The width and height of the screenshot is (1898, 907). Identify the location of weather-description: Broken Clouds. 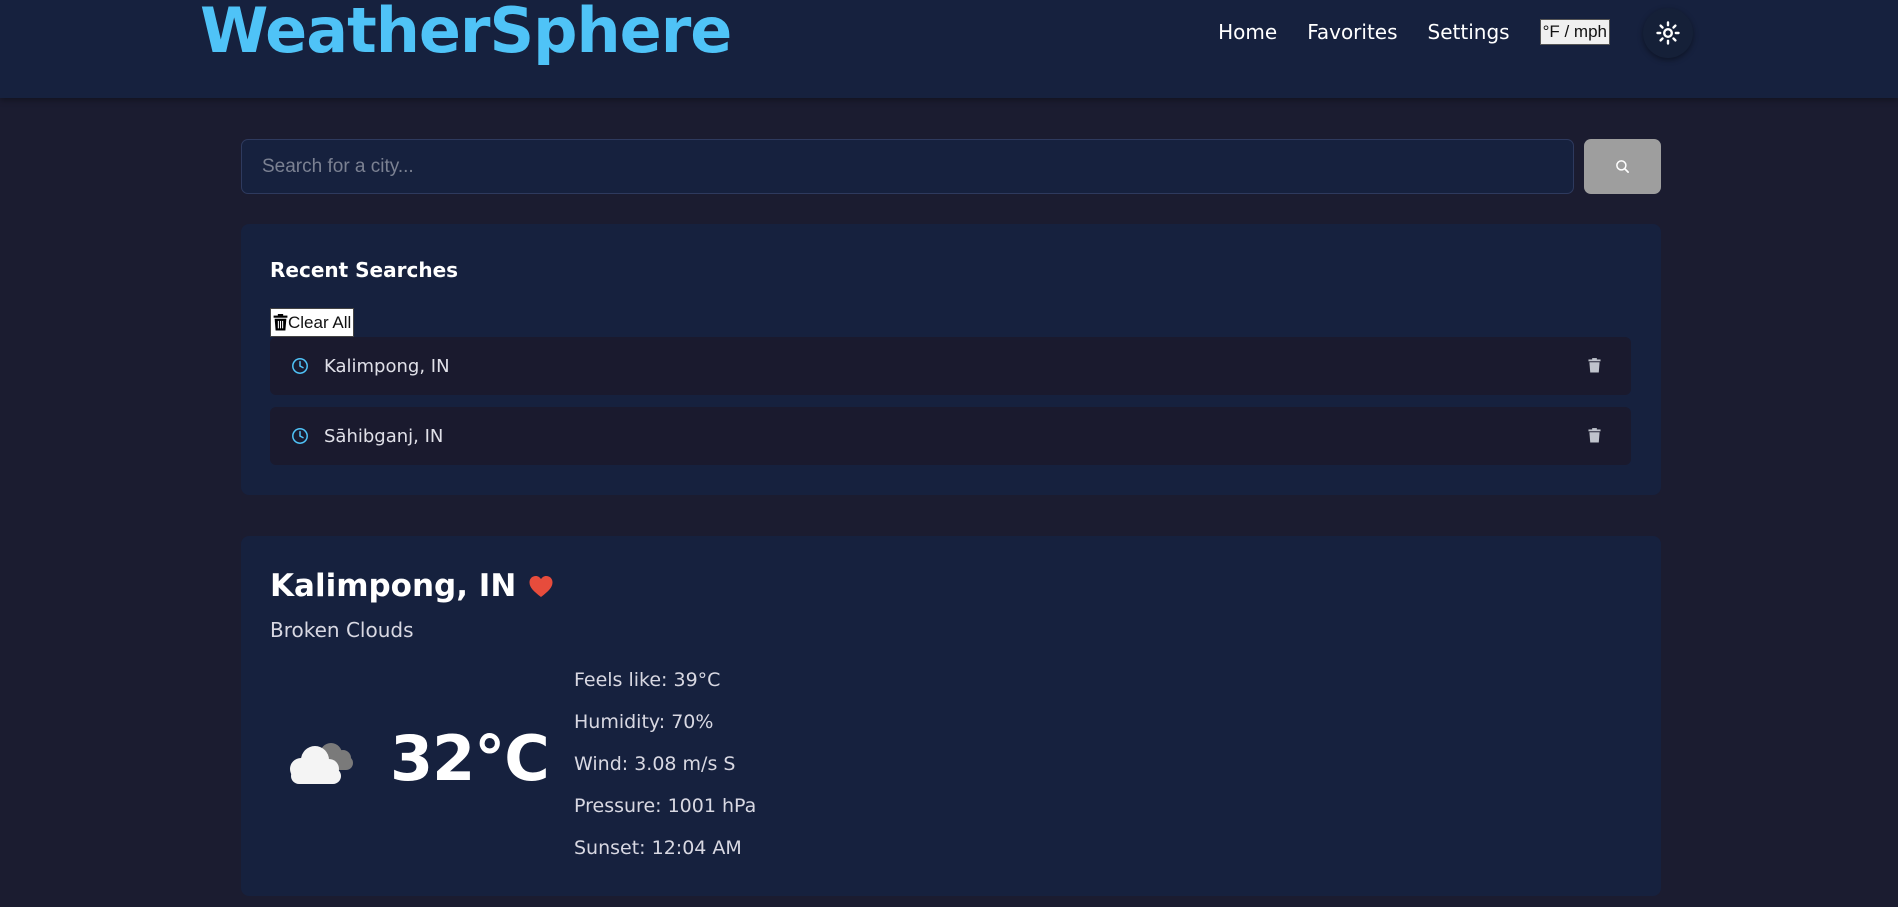
(342, 630).